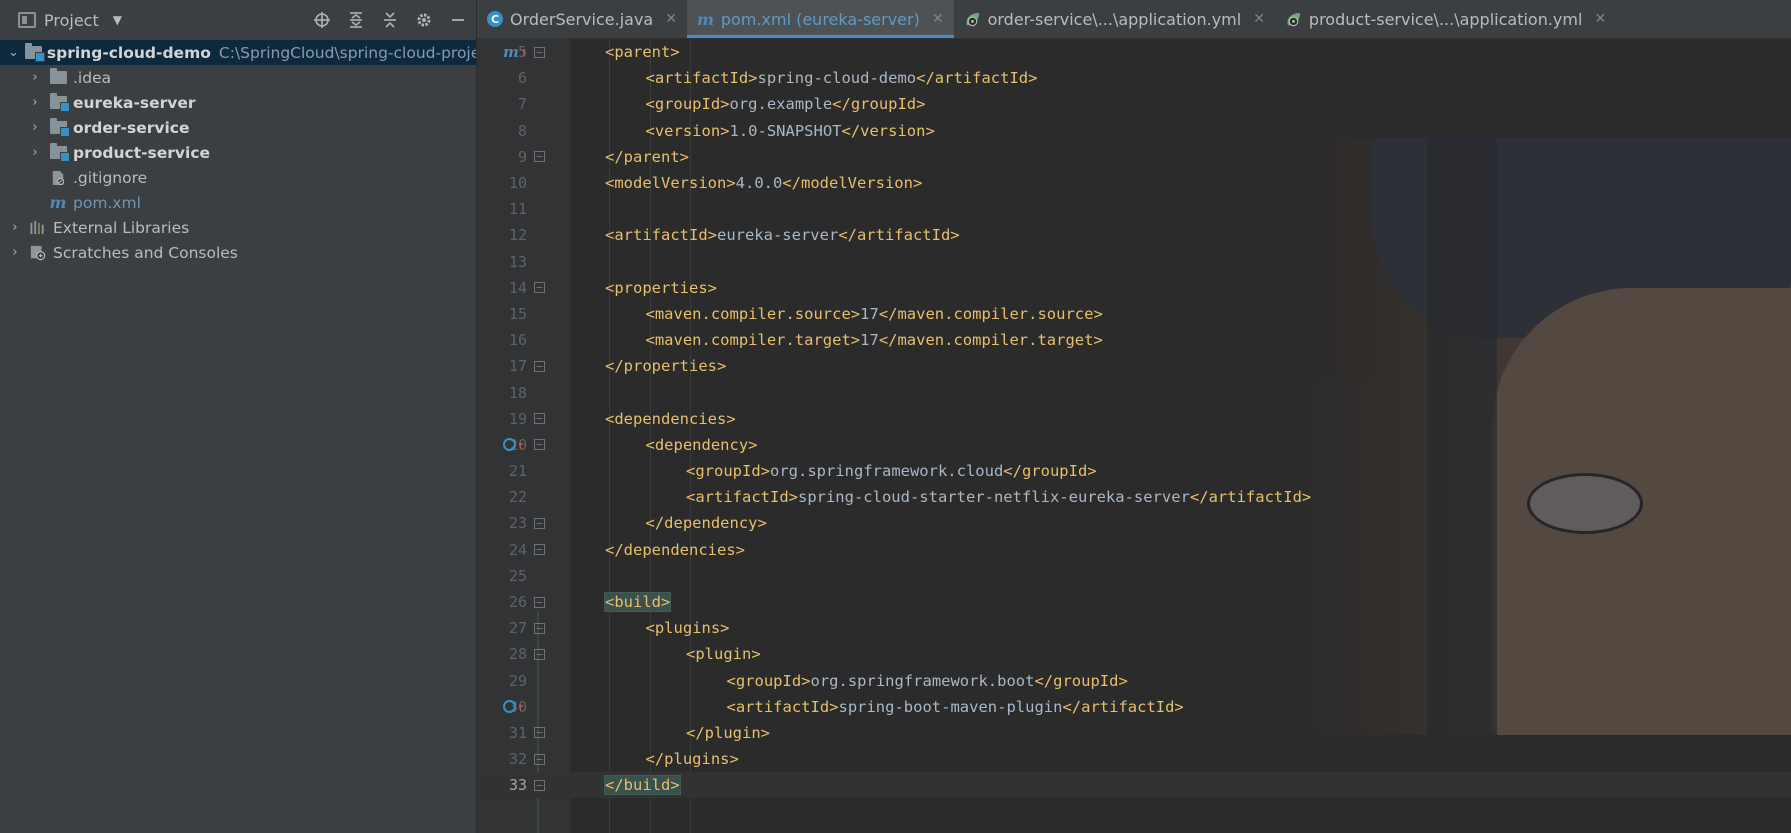 This screenshot has width=1791, height=833. I want to click on tree-item-idea: › .idea, so click(238, 77).